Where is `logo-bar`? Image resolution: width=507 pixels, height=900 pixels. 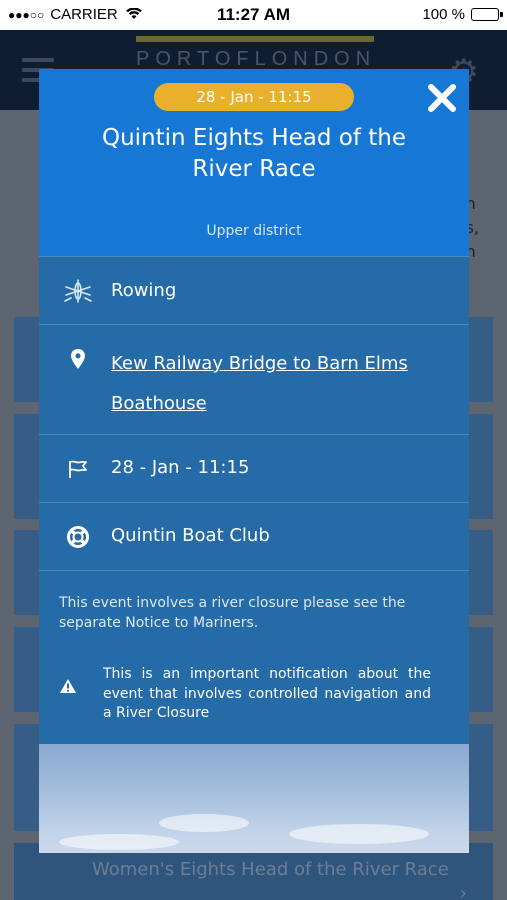 logo-bar is located at coordinates (255, 39).